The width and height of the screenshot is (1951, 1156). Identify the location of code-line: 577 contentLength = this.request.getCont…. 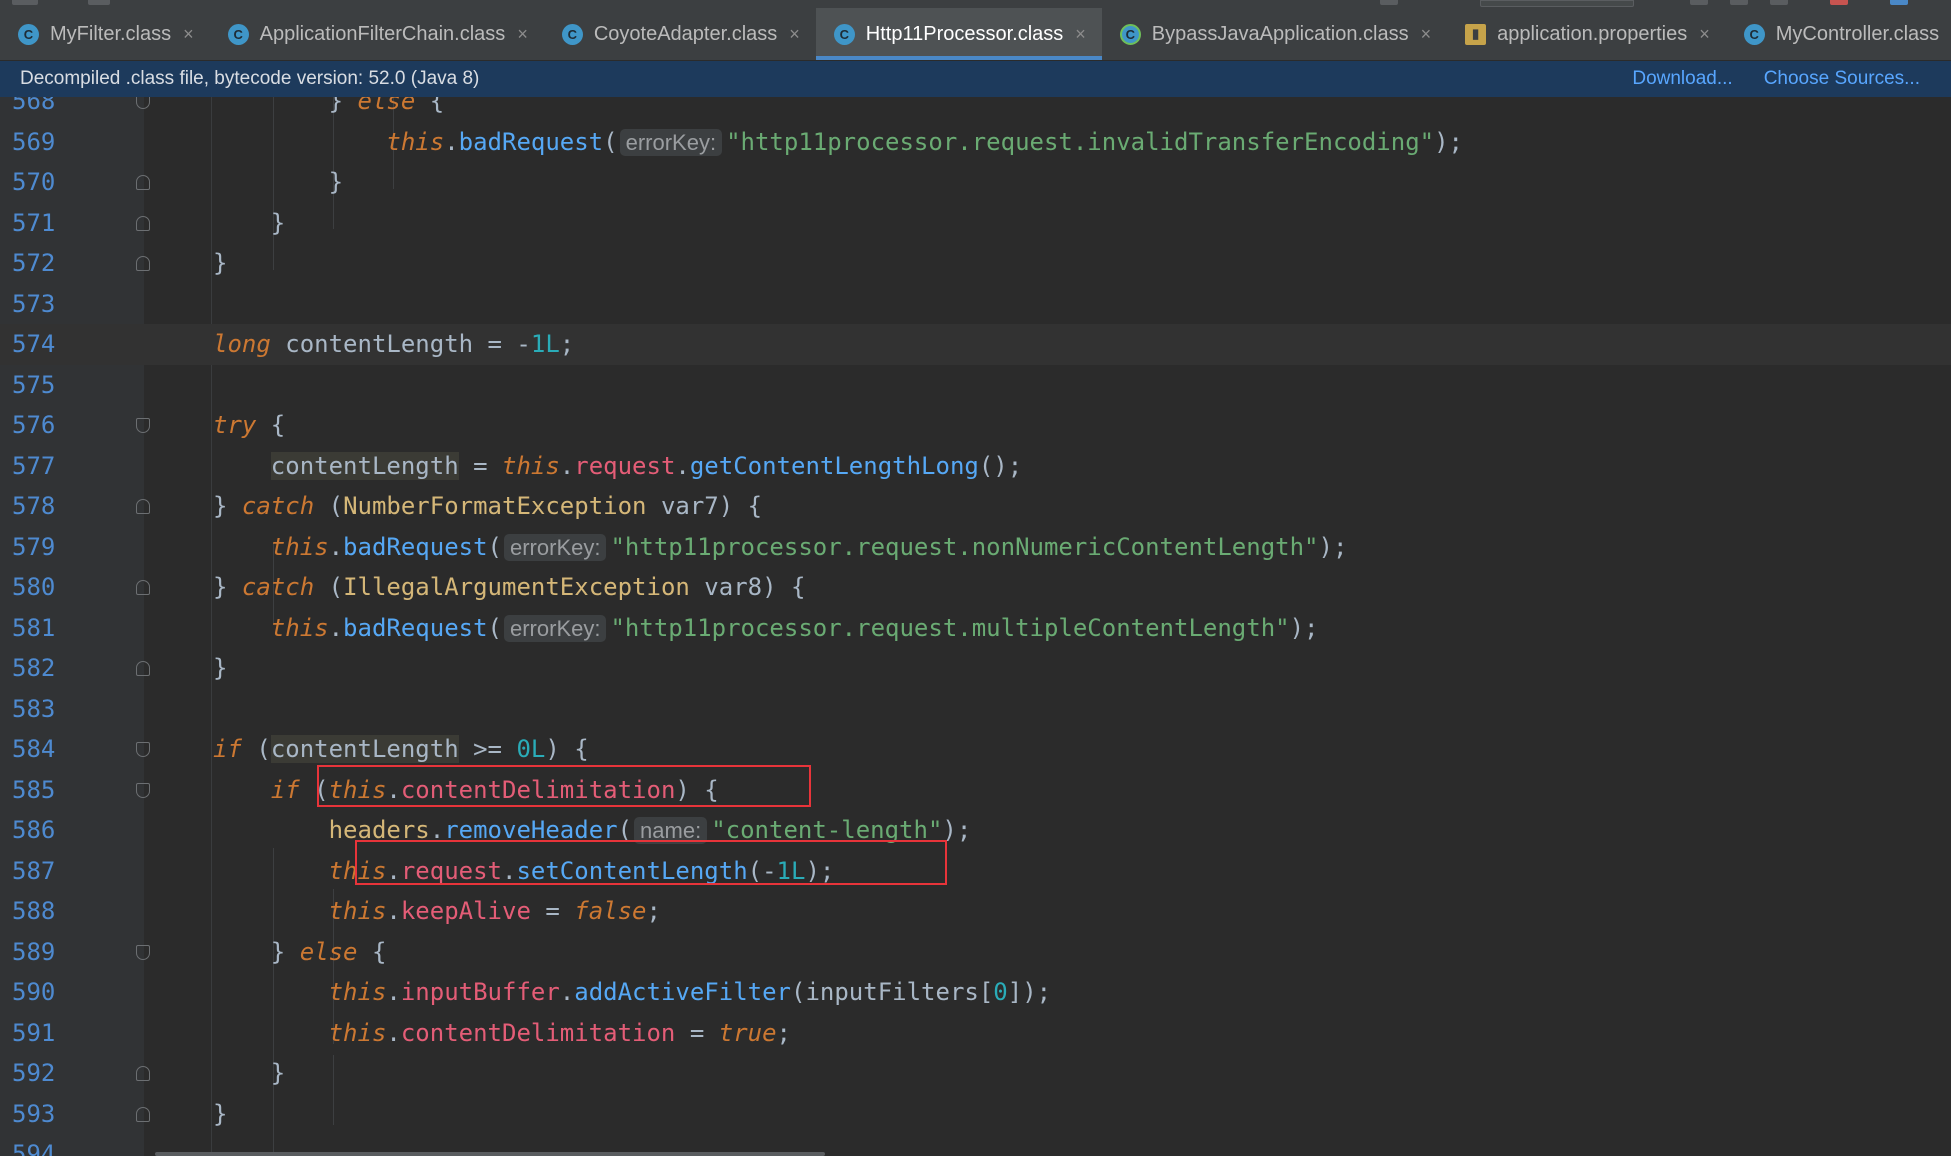
(975, 466).